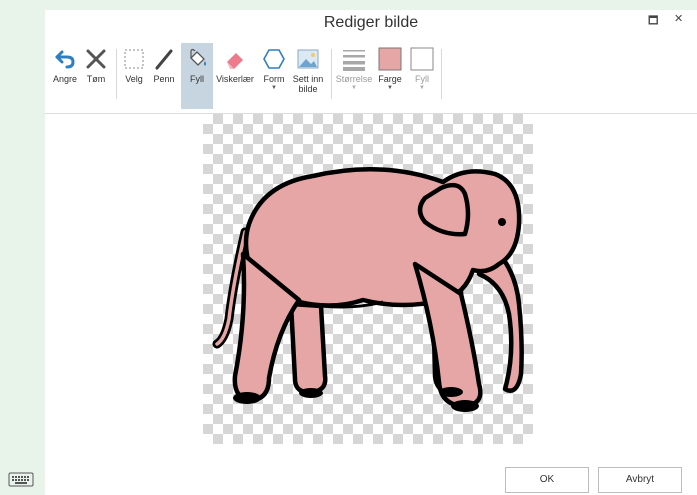  What do you see at coordinates (422, 59) in the screenshot?
I see `fill-swatch-icon` at bounding box center [422, 59].